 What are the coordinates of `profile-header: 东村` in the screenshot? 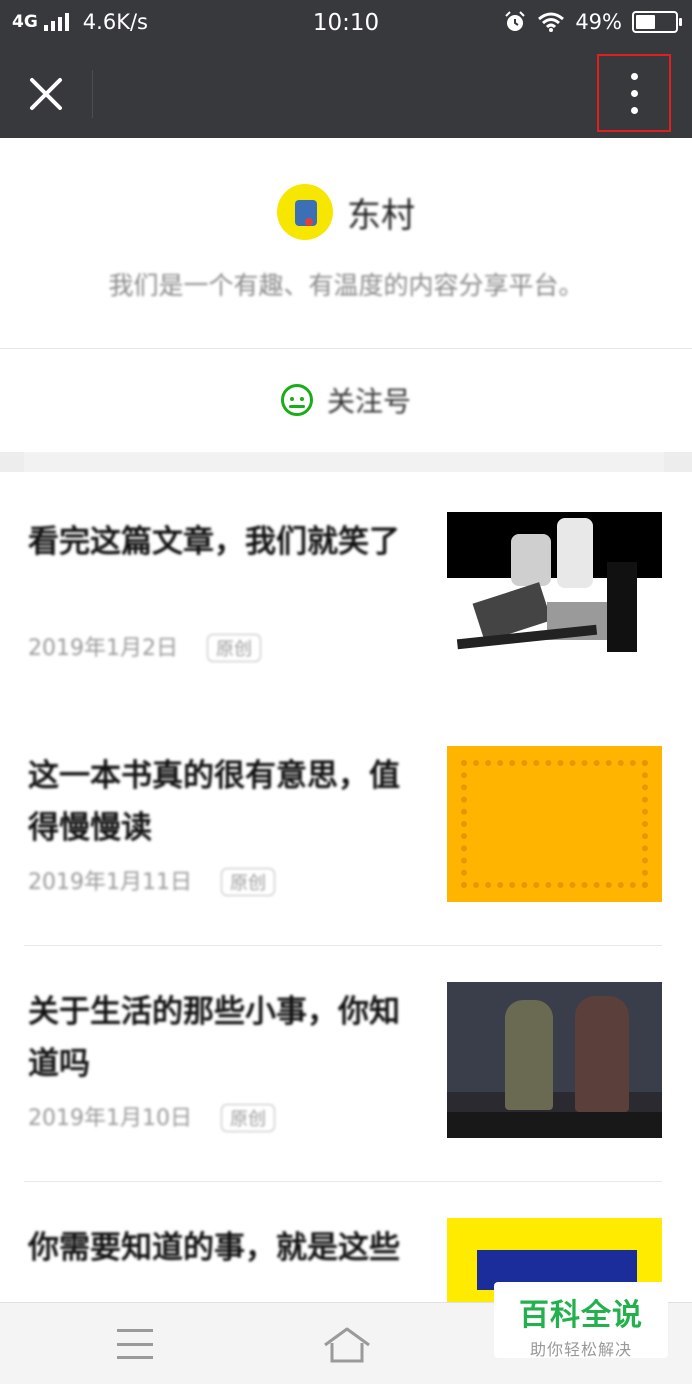 It's located at (346, 212).